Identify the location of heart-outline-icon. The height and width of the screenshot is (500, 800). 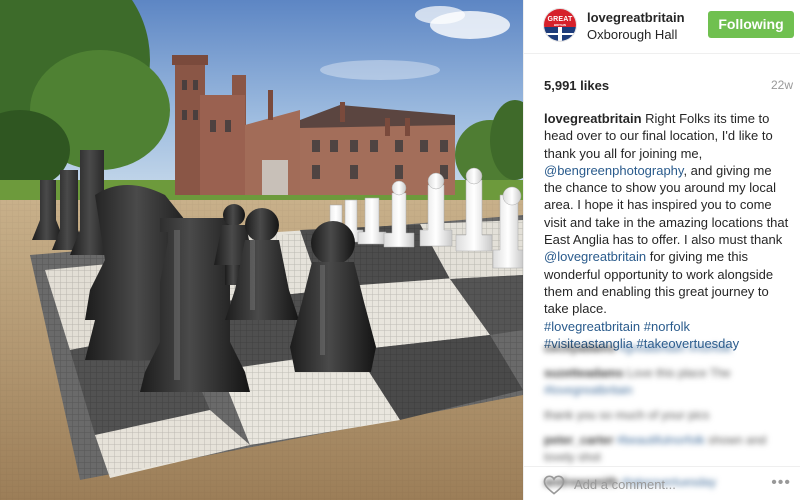
(554, 485).